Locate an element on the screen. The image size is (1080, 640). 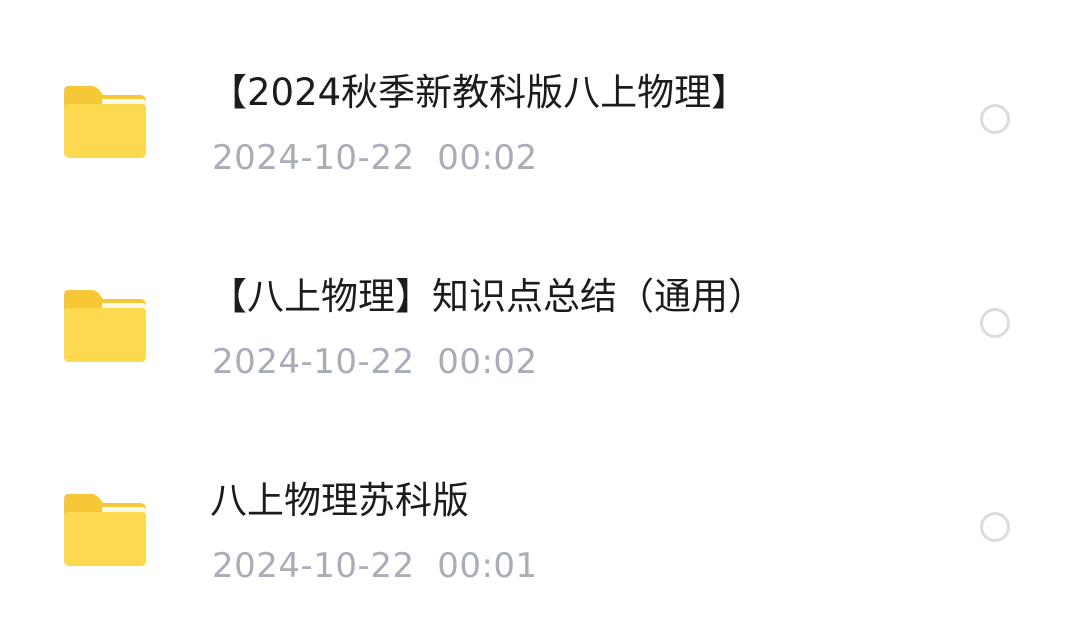
file-name: 八上物理苏科版 is located at coordinates (339, 500).